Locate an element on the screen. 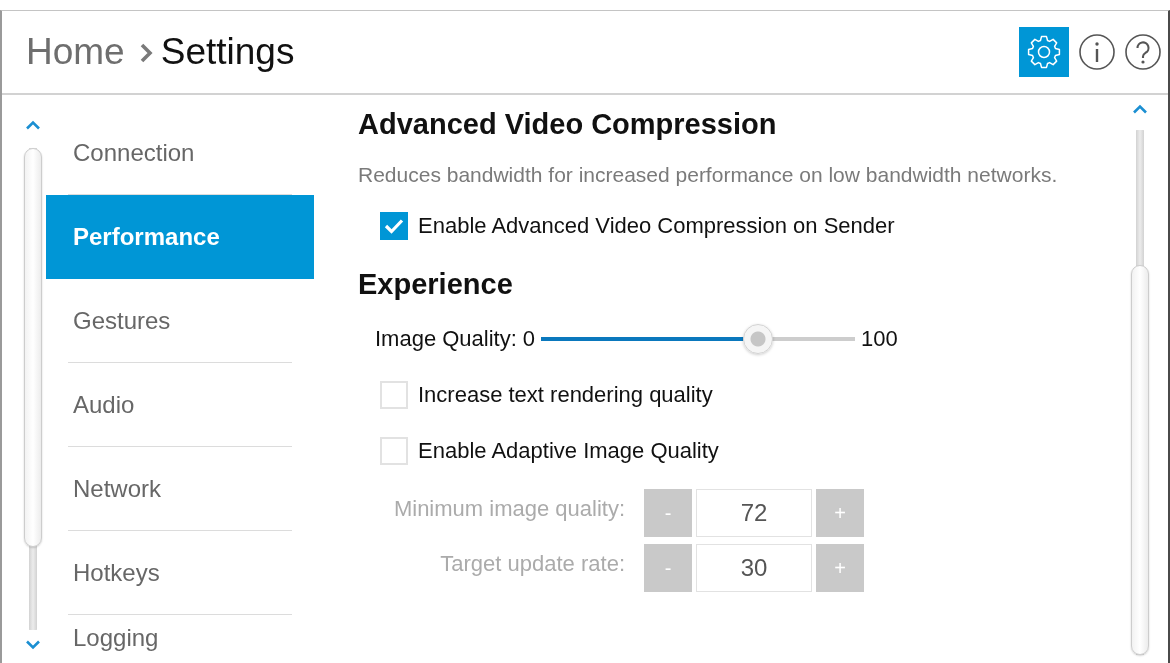 Image resolution: width=1170 pixels, height=663 pixels. slider-thumb is located at coordinates (757, 339).